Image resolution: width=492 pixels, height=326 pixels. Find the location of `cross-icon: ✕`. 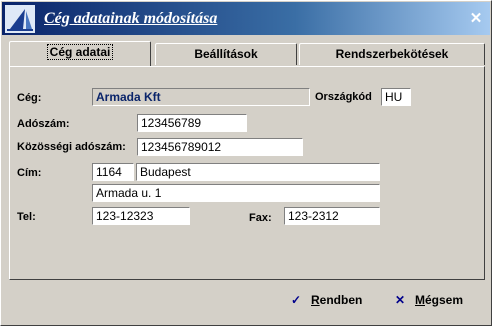

cross-icon: ✕ is located at coordinates (400, 300).